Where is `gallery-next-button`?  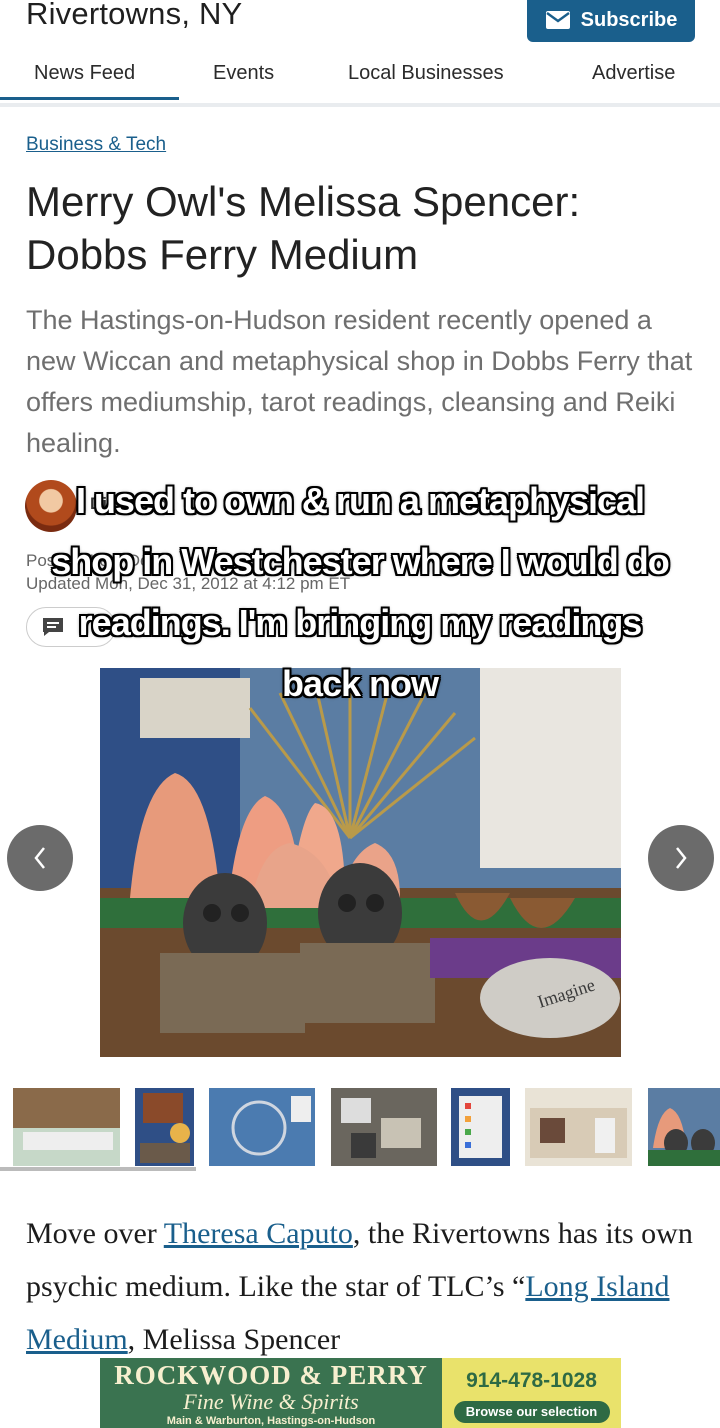
gallery-next-button is located at coordinates (681, 858).